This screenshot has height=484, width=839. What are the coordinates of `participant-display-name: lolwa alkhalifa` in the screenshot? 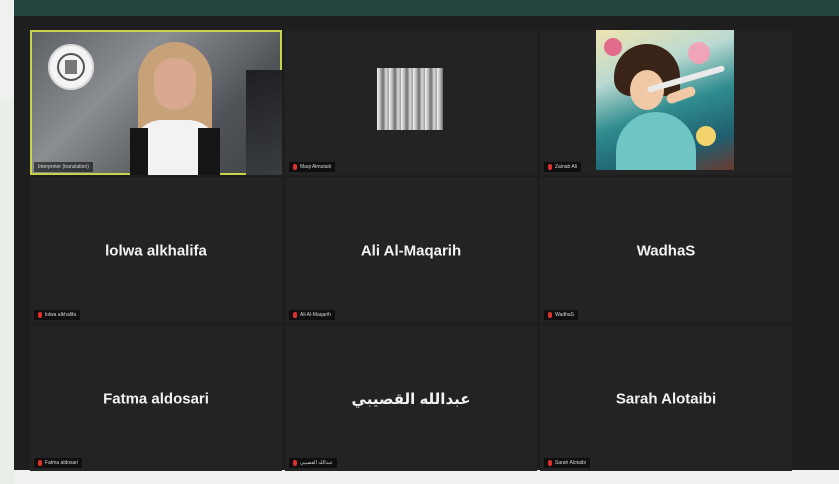 It's located at (156, 250).